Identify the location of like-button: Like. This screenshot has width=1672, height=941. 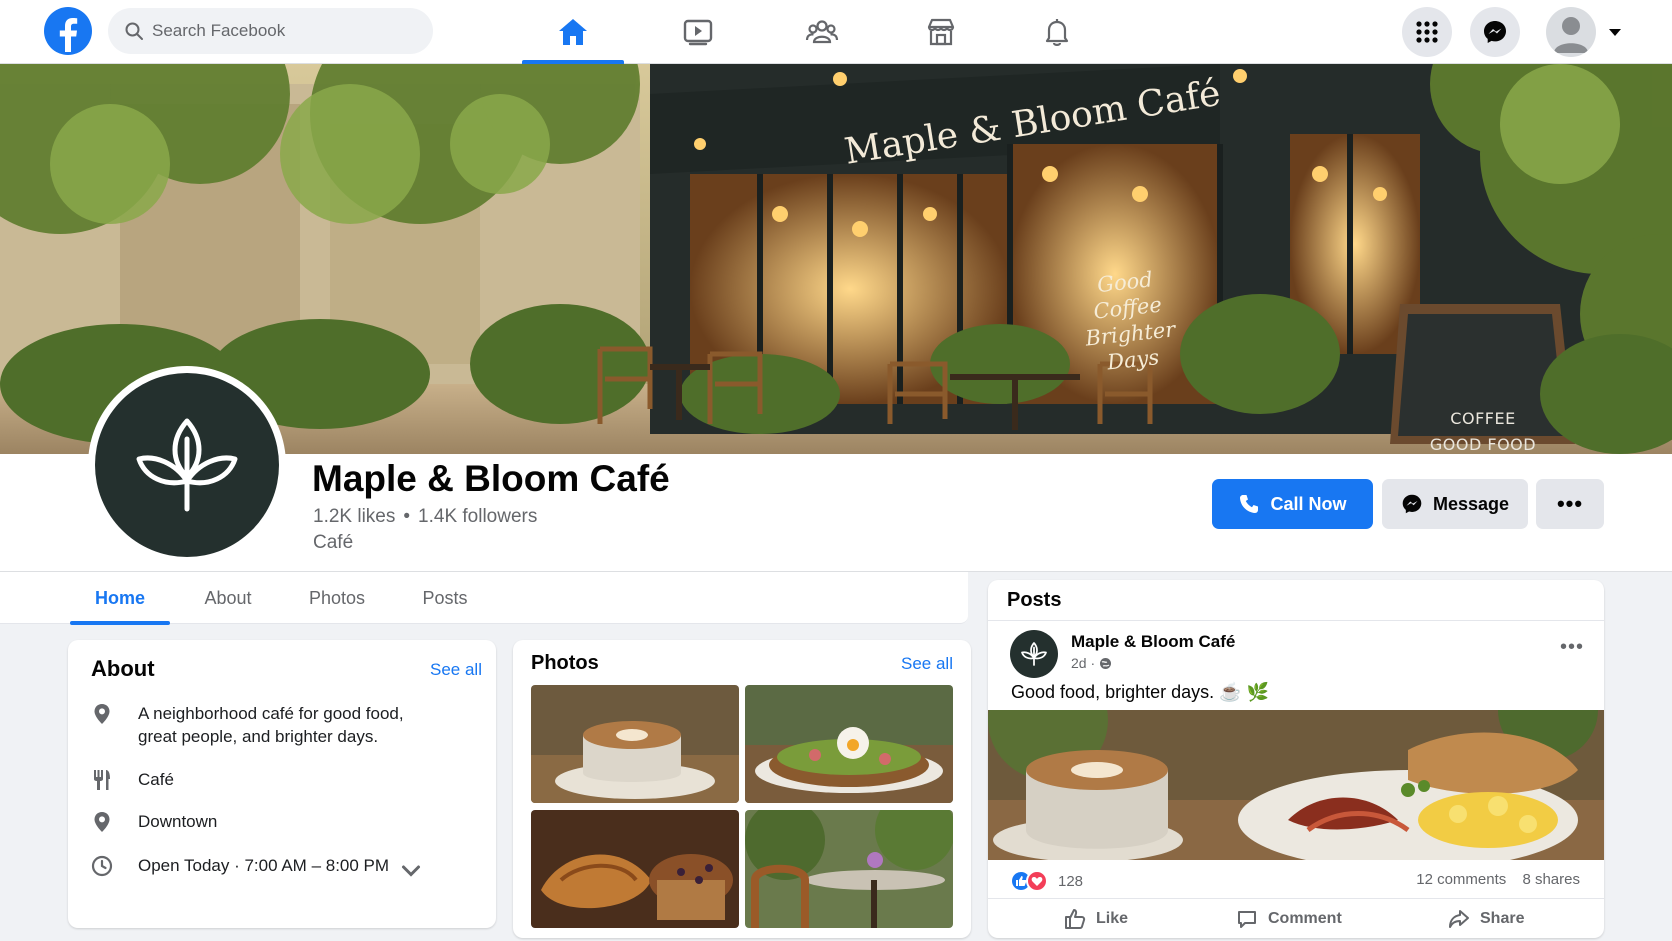
(1096, 919).